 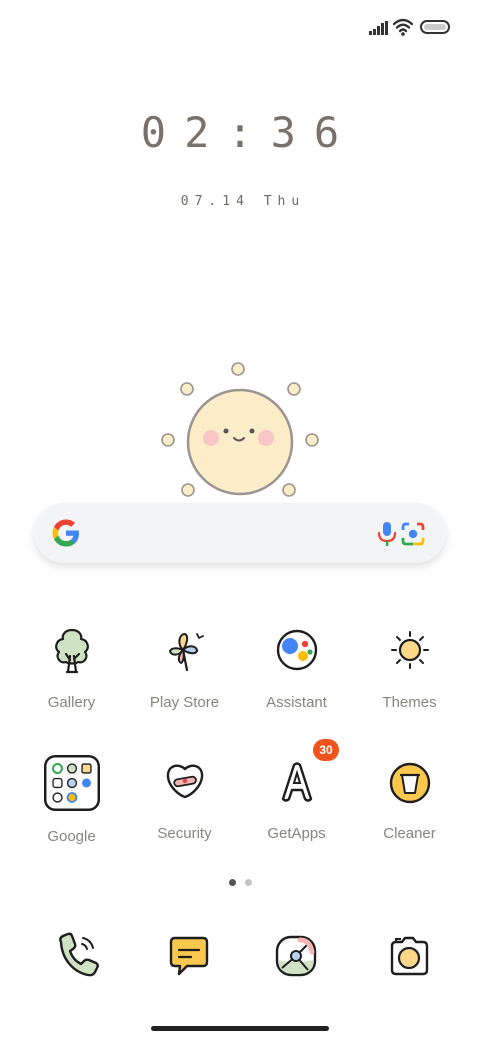 I want to click on app-label: Google, so click(x=71, y=836).